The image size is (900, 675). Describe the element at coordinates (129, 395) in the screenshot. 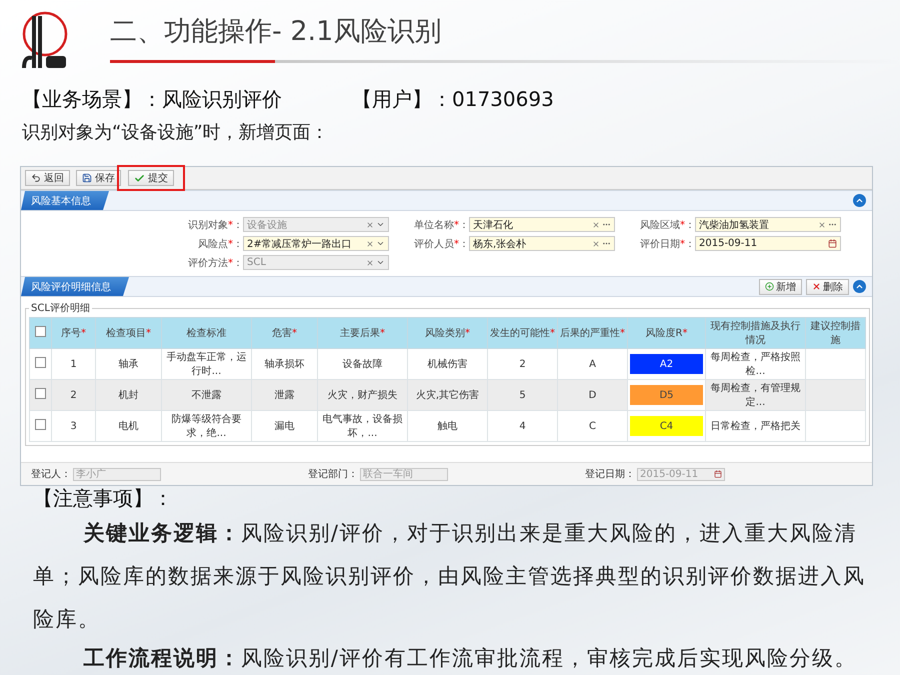

I see `table-cell: 机封` at that location.